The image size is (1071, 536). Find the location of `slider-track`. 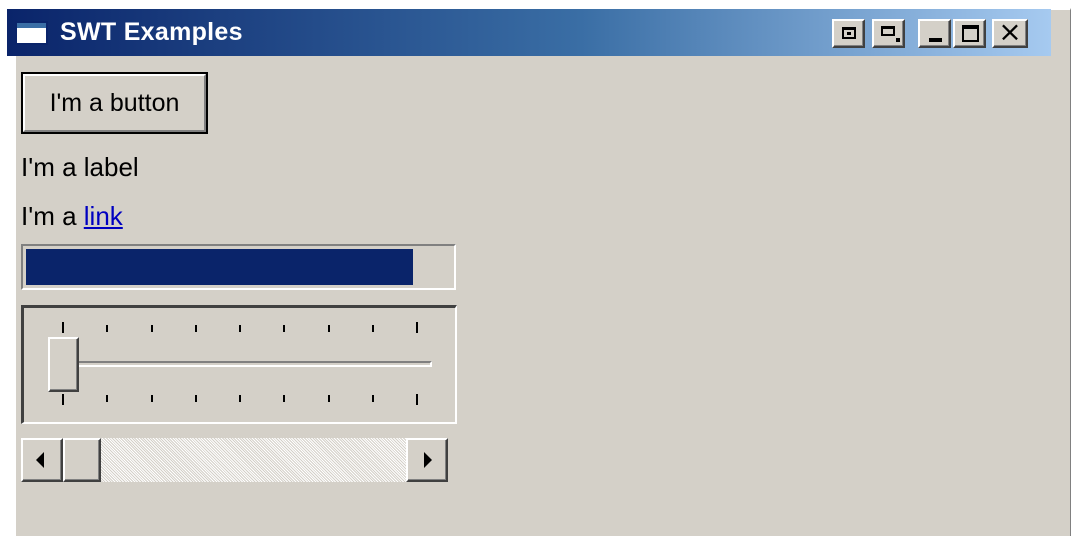

slider-track is located at coordinates (241, 364).